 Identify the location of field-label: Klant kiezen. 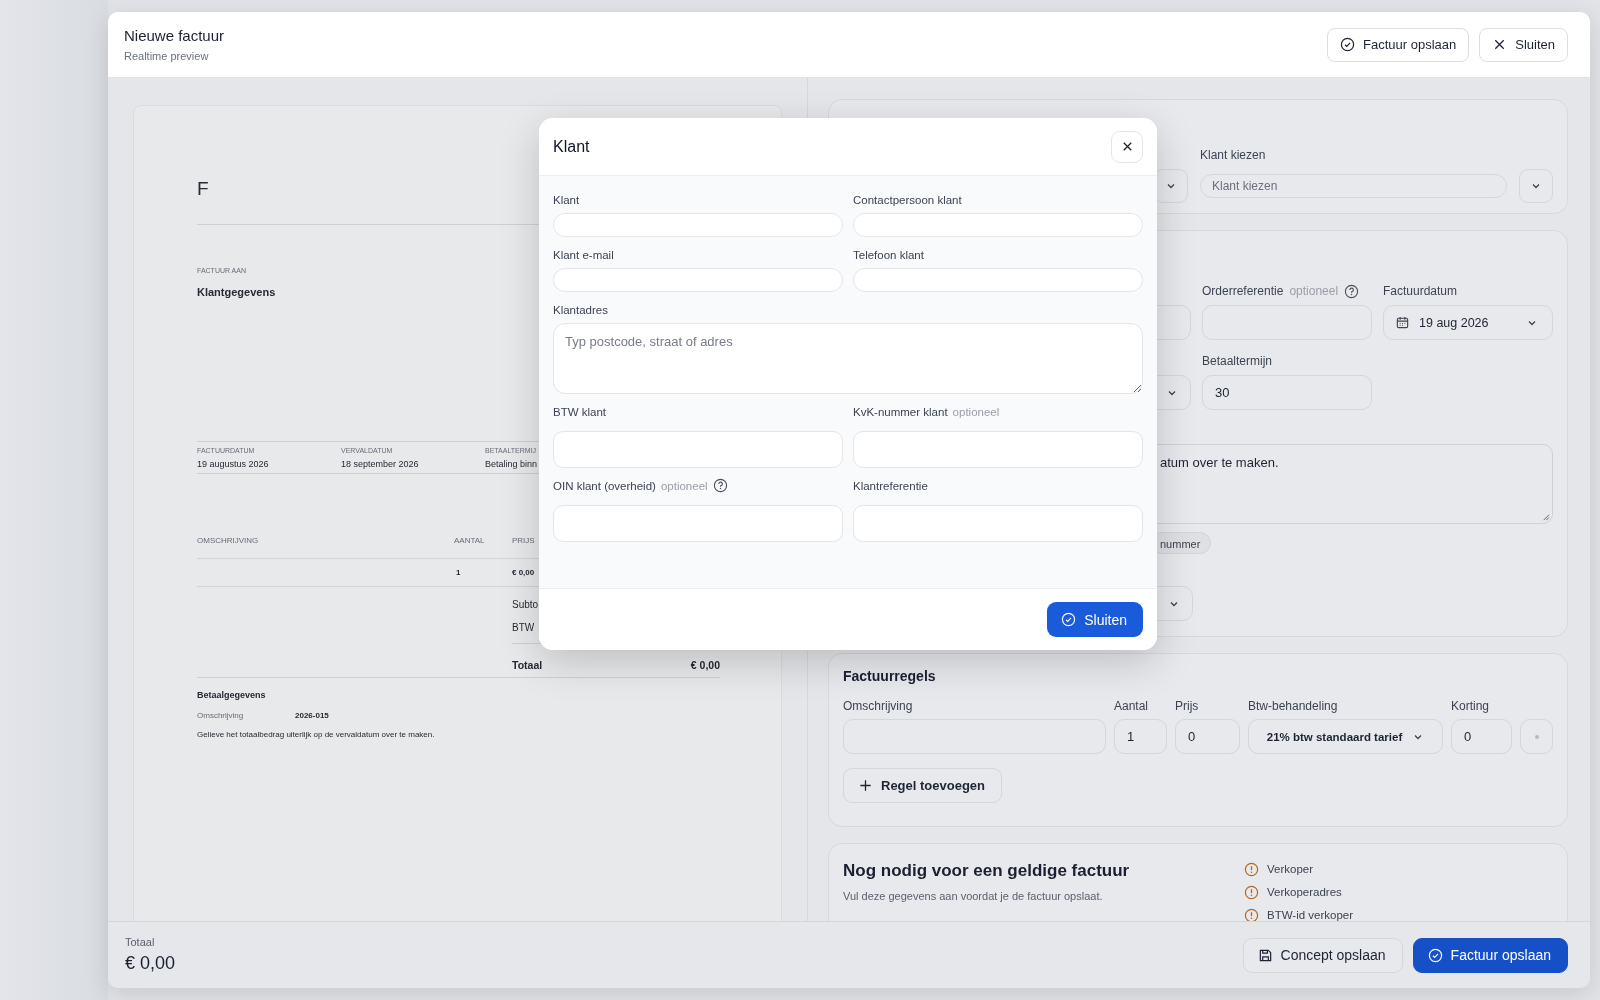
(1233, 155).